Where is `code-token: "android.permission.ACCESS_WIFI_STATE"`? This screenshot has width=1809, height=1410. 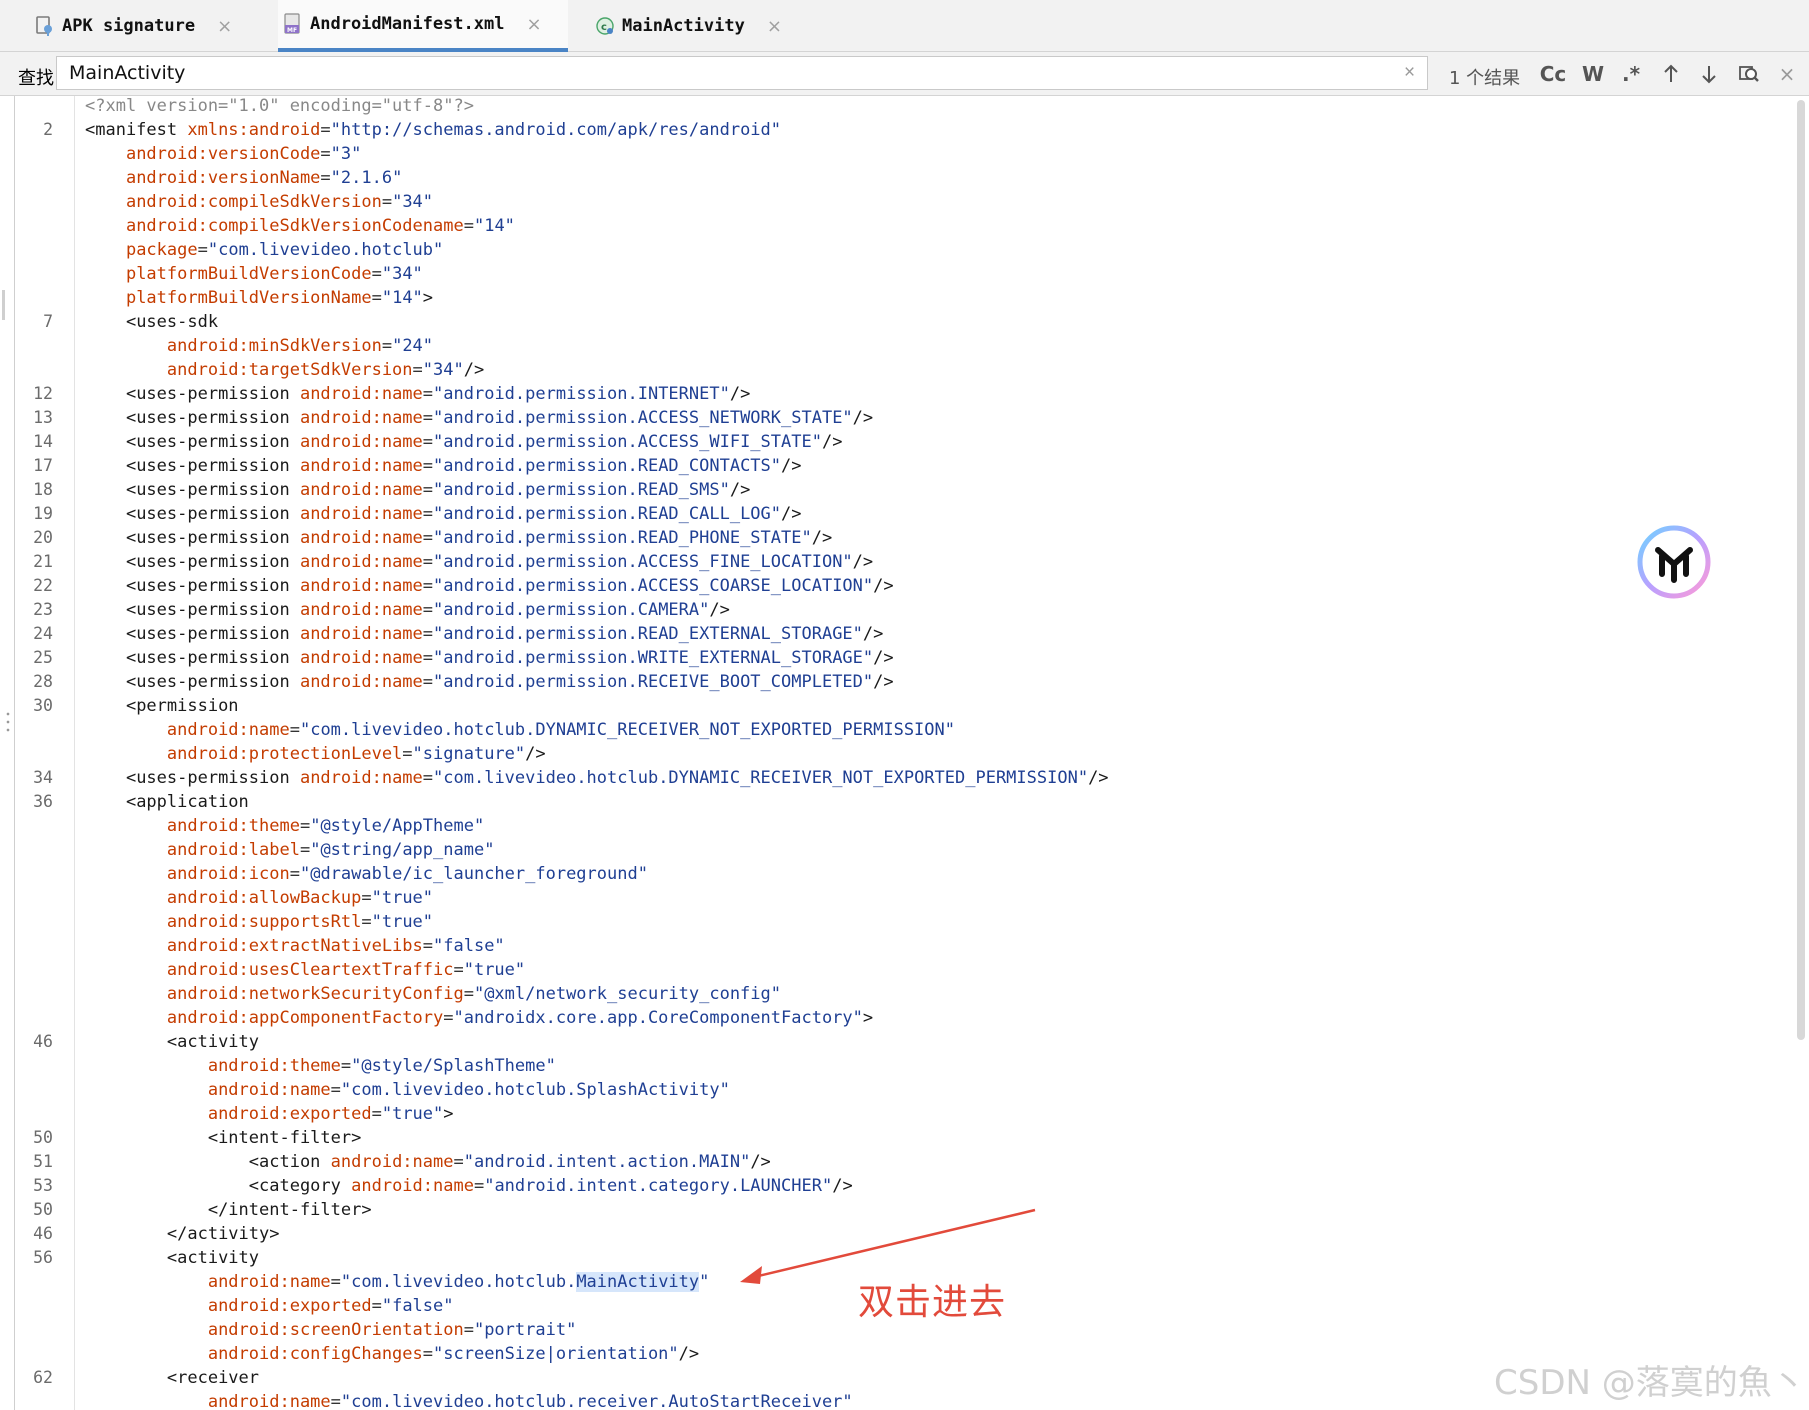 code-token: "android.permission.ACCESS_WIFI_STATE" is located at coordinates (627, 442).